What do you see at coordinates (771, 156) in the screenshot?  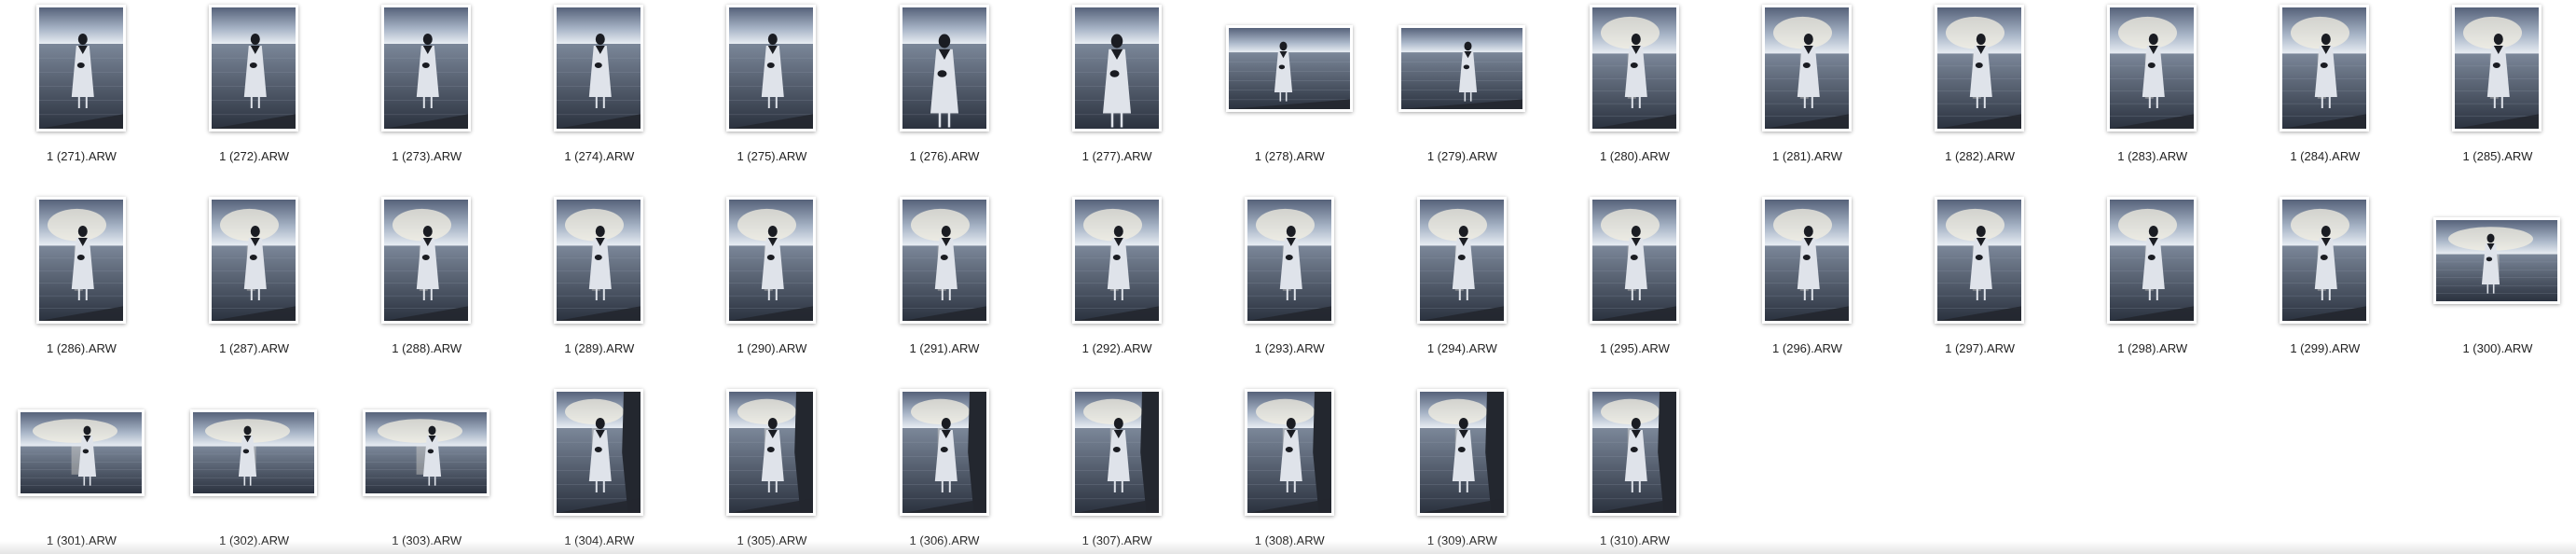 I see `file-name-label: 1 (275).ARW` at bounding box center [771, 156].